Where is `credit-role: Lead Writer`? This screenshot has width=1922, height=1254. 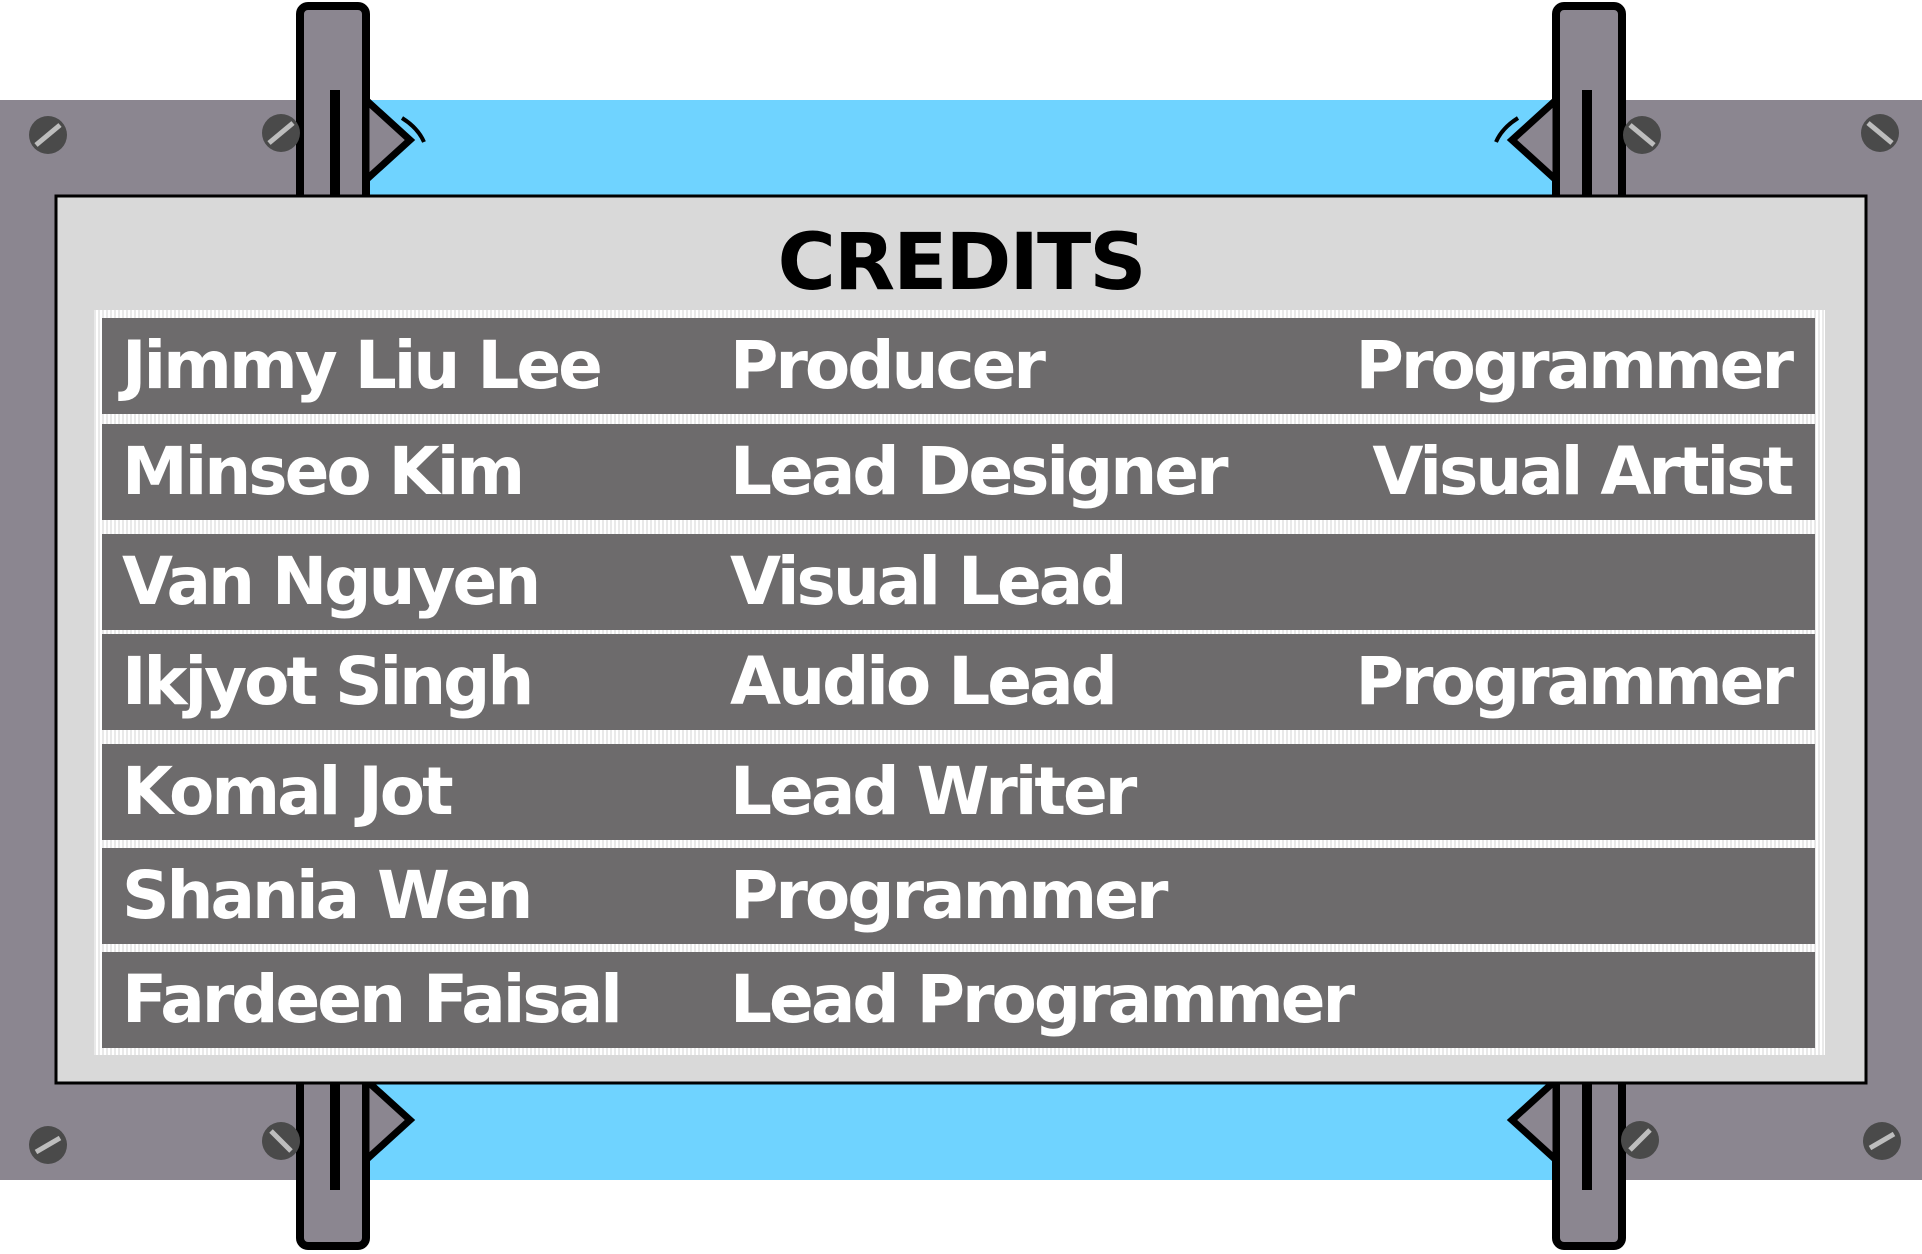
credit-role: Lead Writer is located at coordinates (933, 791).